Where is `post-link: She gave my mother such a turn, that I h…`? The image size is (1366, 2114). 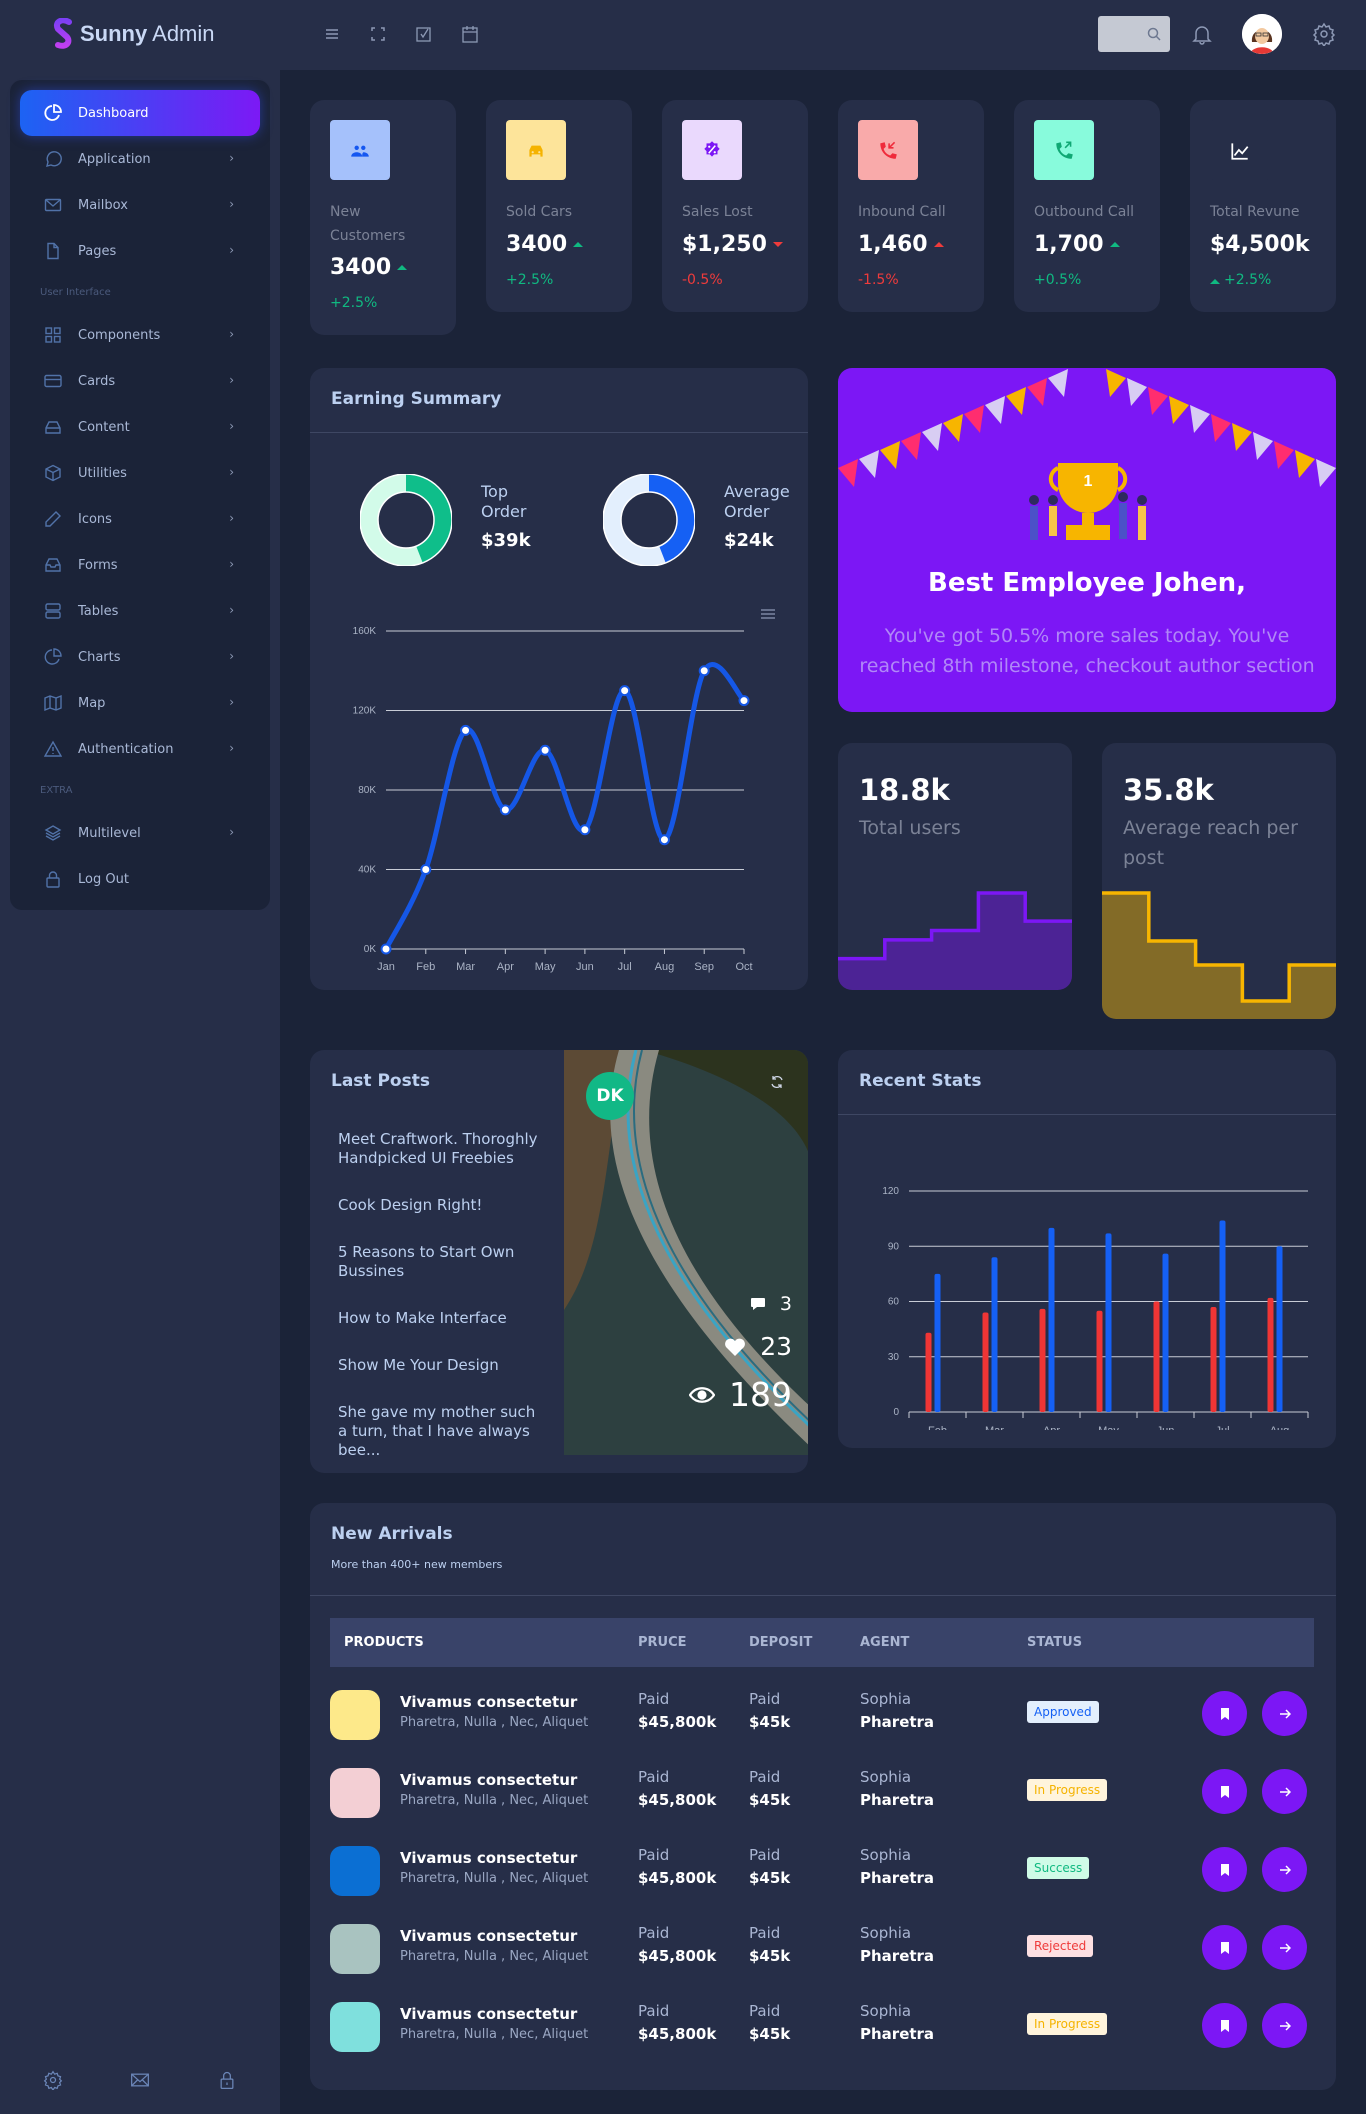 post-link: She gave my mother such a turn, that I h… is located at coordinates (440, 1431).